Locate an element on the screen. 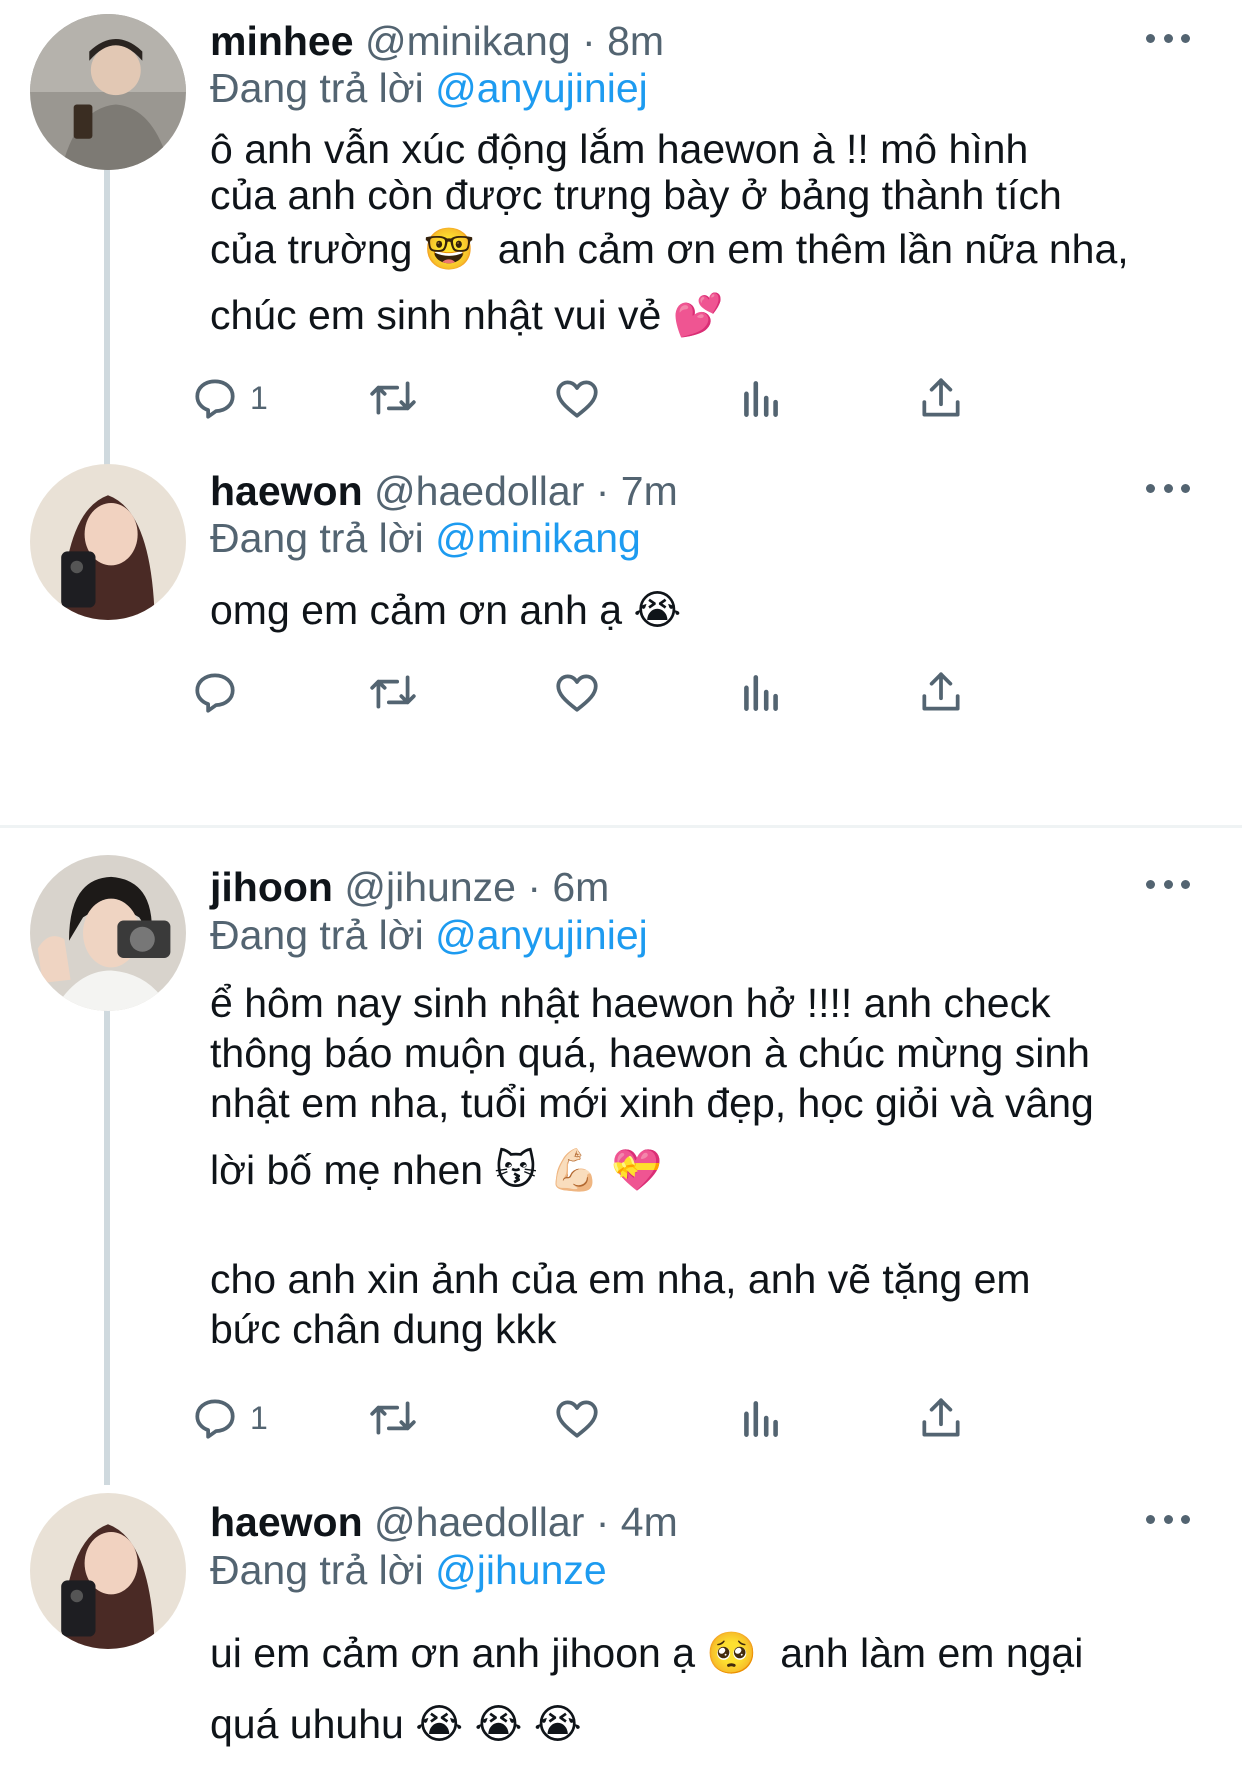 Image resolution: width=1242 pixels, height=1767 pixels. action-bar is located at coordinates (652, 692).